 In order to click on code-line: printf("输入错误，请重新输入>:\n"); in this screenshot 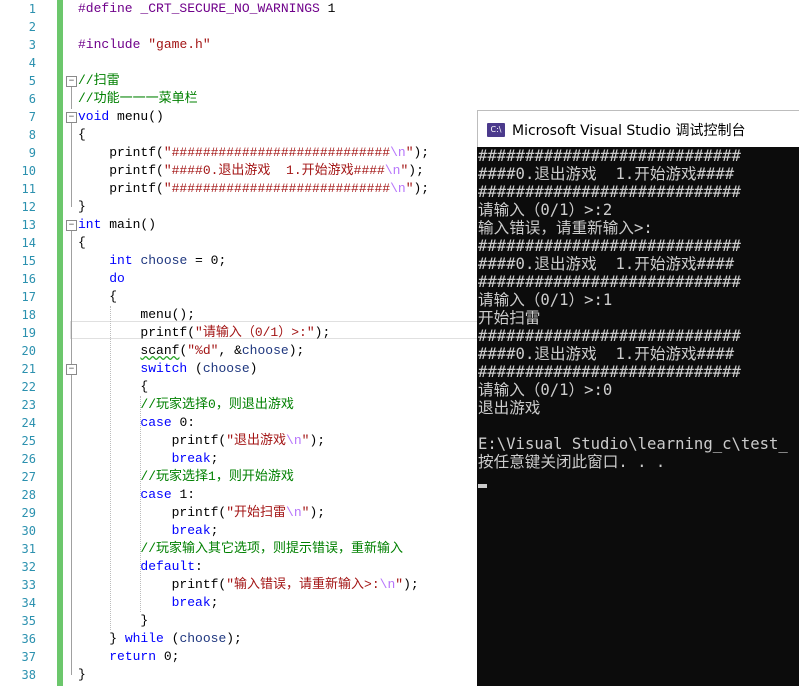, I will do `click(248, 585)`.